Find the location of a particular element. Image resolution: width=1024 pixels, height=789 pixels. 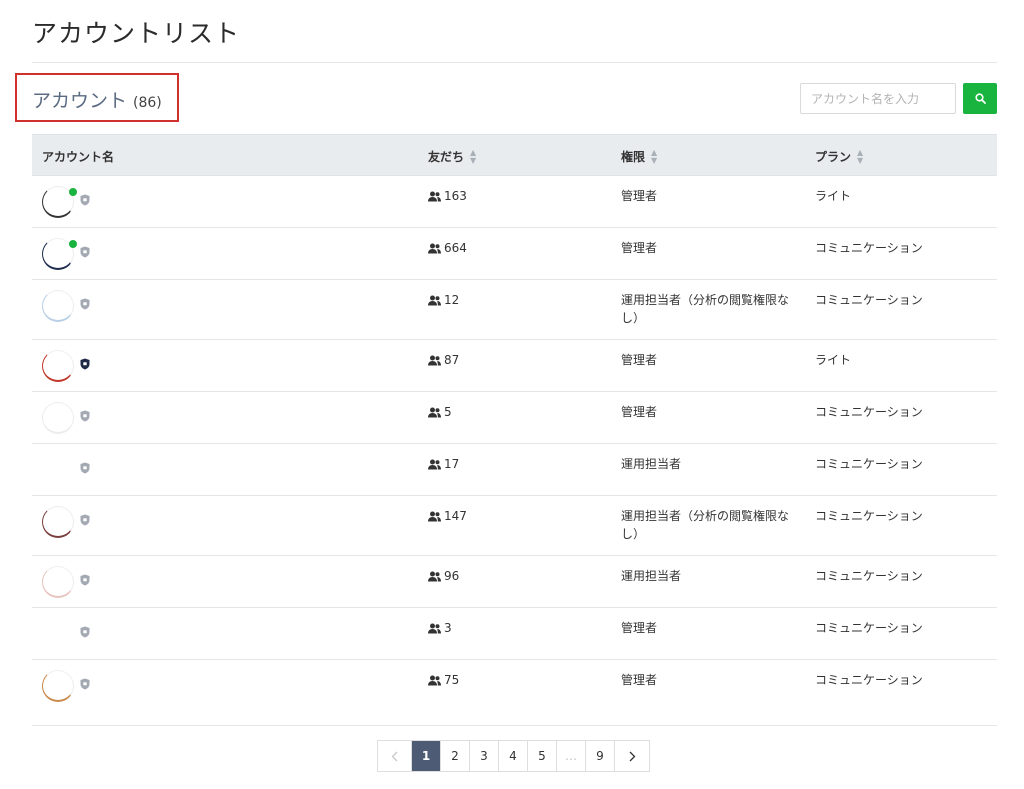

account-count: (86) is located at coordinates (147, 103).